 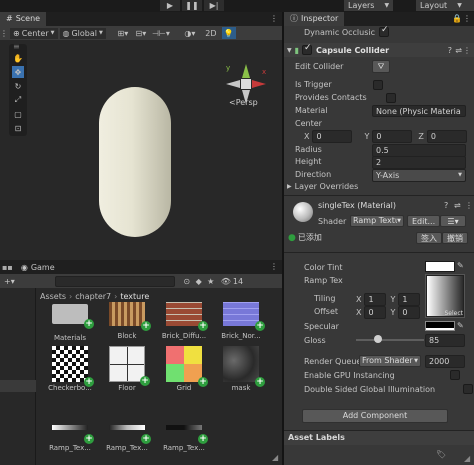 What do you see at coordinates (127, 321) in the screenshot?
I see `asset-item: + Block` at bounding box center [127, 321].